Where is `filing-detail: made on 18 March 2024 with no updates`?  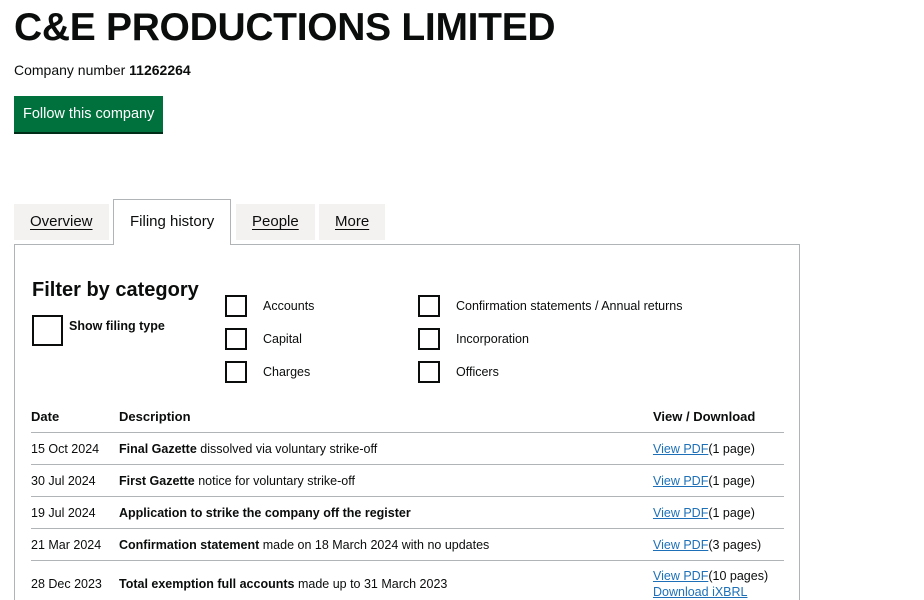 filing-detail: made on 18 March 2024 with no updates is located at coordinates (374, 545).